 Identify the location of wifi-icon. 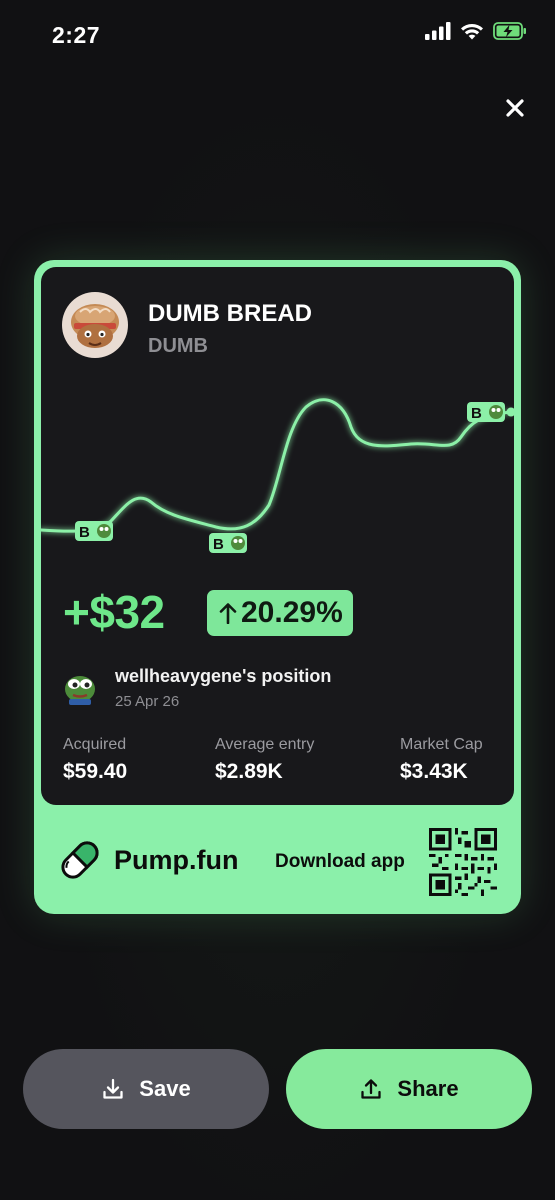
(472, 32).